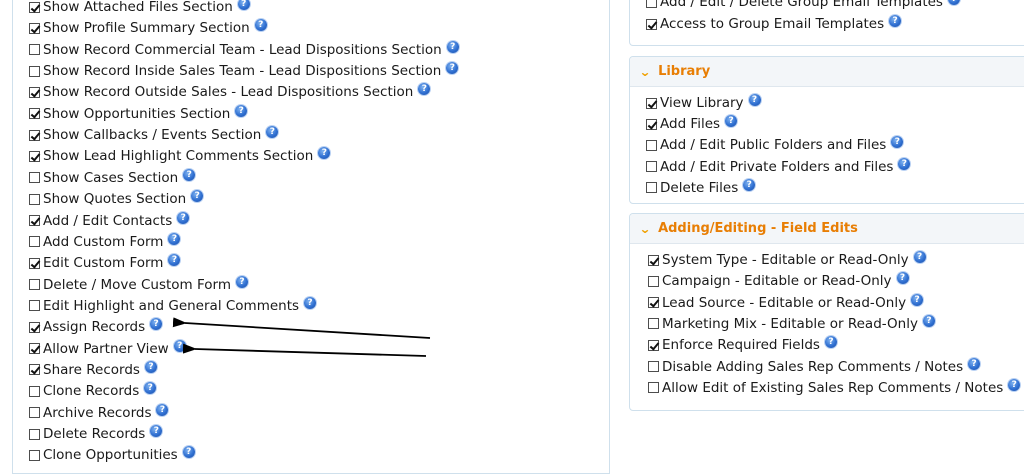 The height and width of the screenshot is (474, 1024). What do you see at coordinates (301, 328) in the screenshot?
I see `arrow-assign-records` at bounding box center [301, 328].